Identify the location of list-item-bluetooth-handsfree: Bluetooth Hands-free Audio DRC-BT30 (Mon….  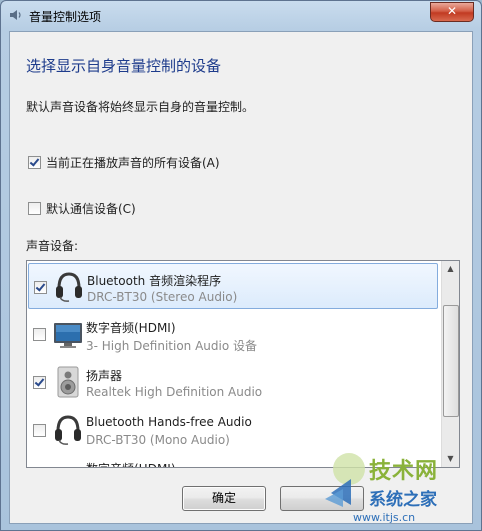
(233, 430).